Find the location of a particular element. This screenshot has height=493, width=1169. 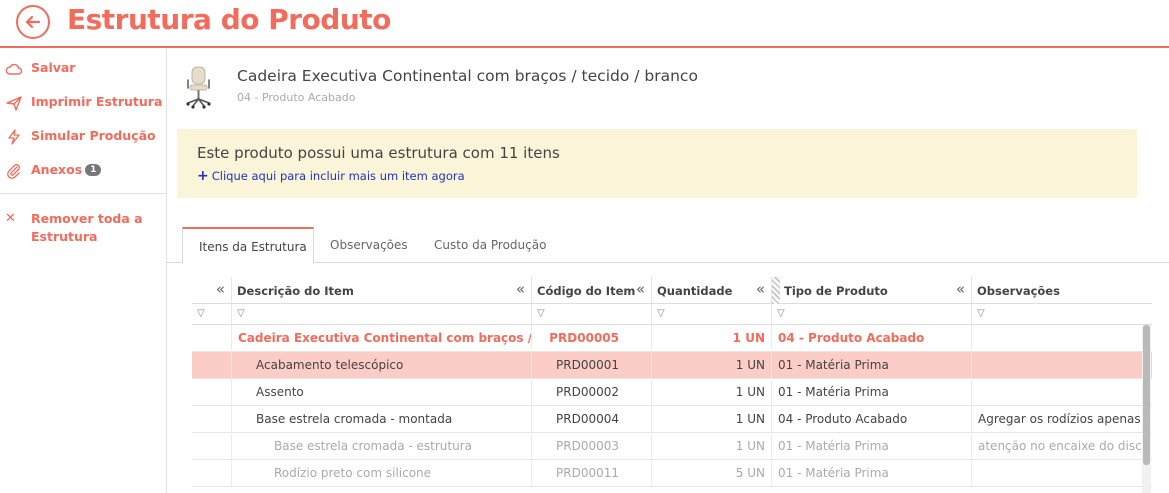

item-description: Acabamento telescópico is located at coordinates (382, 365).